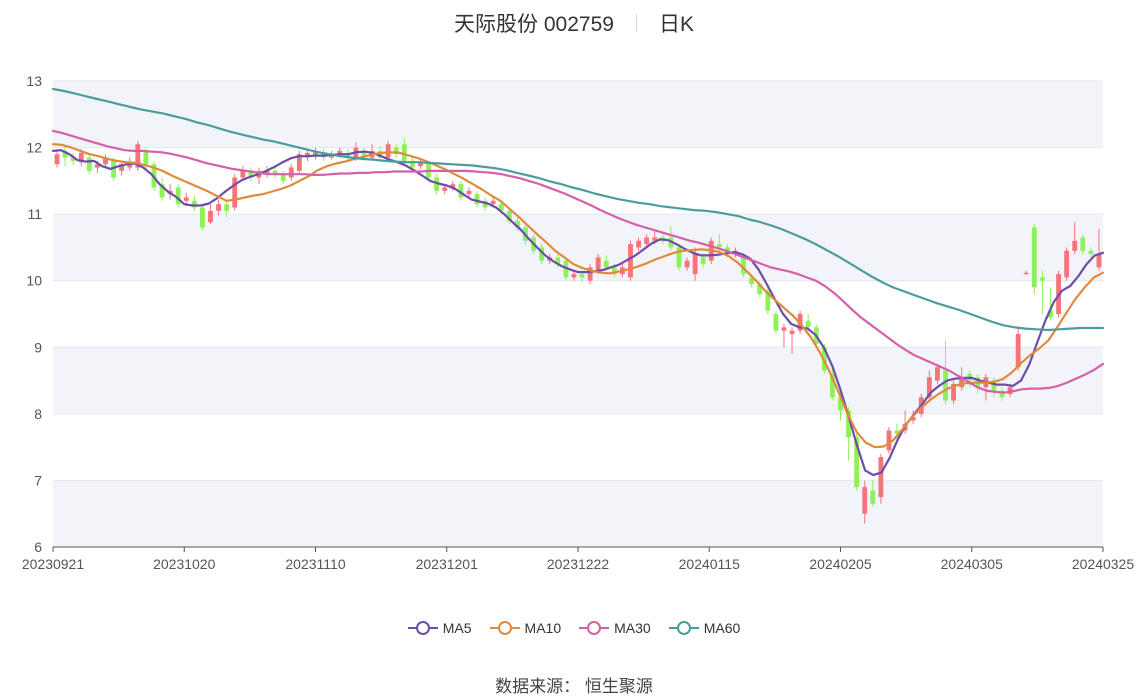  Describe the element at coordinates (632, 628) in the screenshot. I see `legend-ma30-label: MA30` at that location.